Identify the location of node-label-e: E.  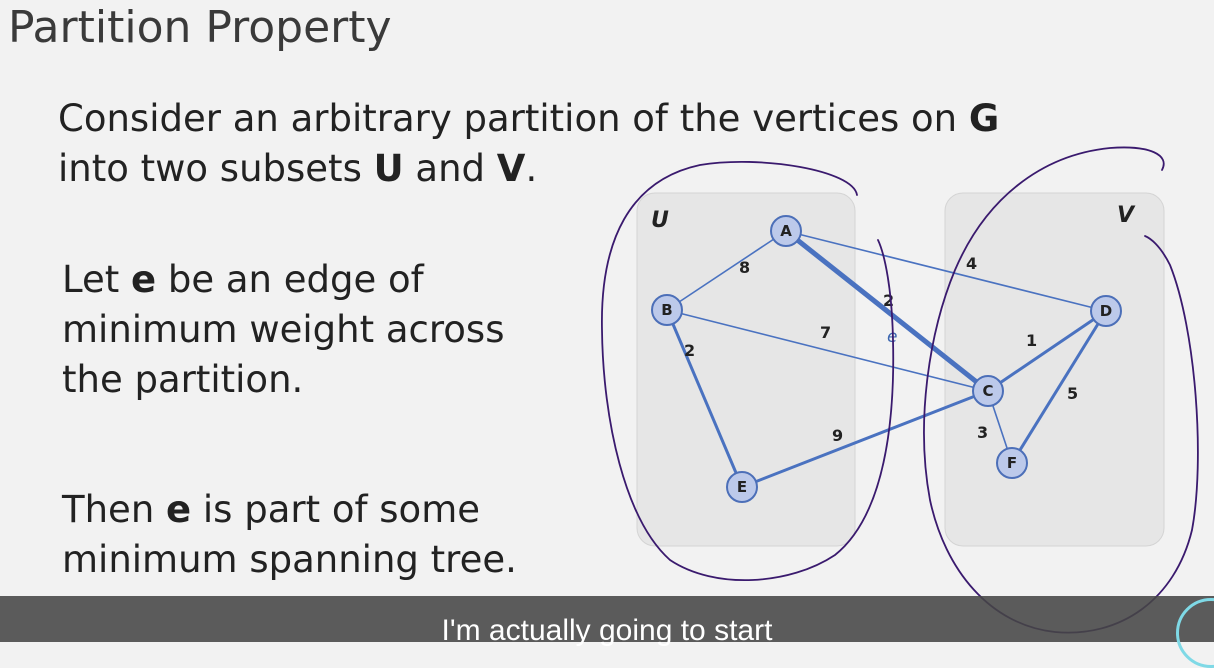
(742, 487).